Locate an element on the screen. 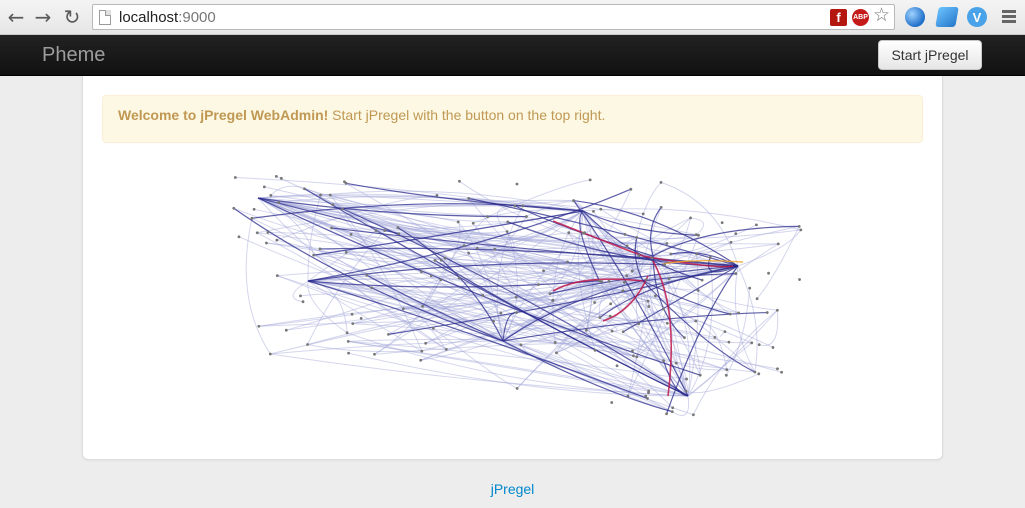 The image size is (1025, 508). footer-jpregel-link: jPregel is located at coordinates (512, 489).